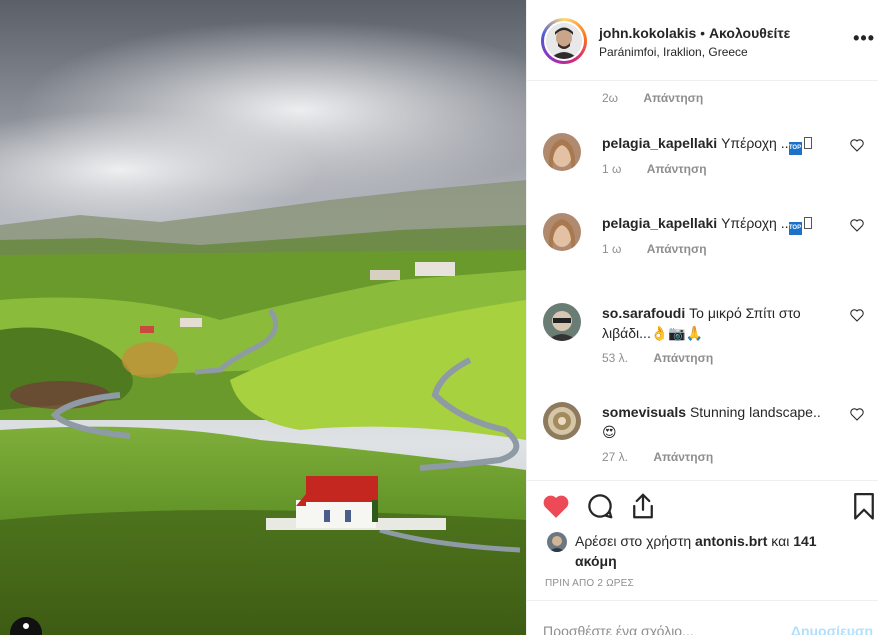  Describe the element at coordinates (673, 52) in the screenshot. I see `post-location: Paránimfoi, Iraklion, Greece` at that location.